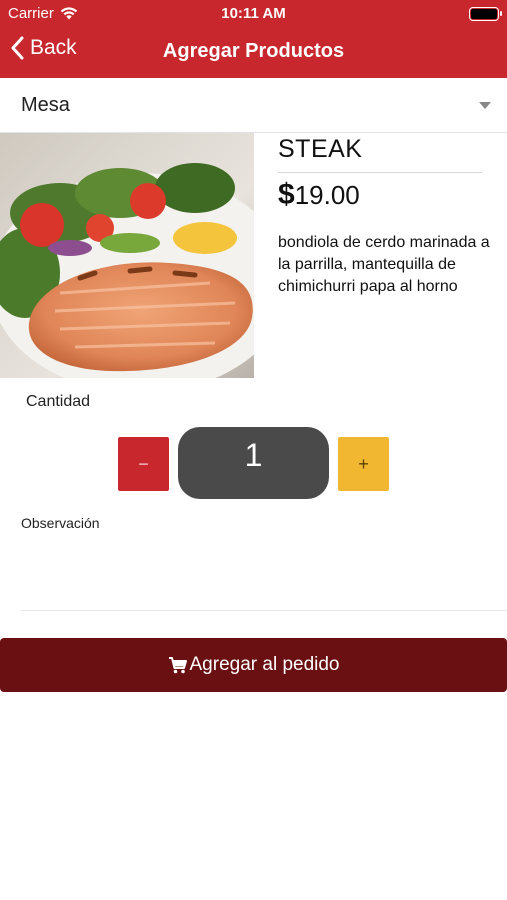 Image resolution: width=507 pixels, height=900 pixels. What do you see at coordinates (363, 464) in the screenshot?
I see `increase-quantity-button: +` at bounding box center [363, 464].